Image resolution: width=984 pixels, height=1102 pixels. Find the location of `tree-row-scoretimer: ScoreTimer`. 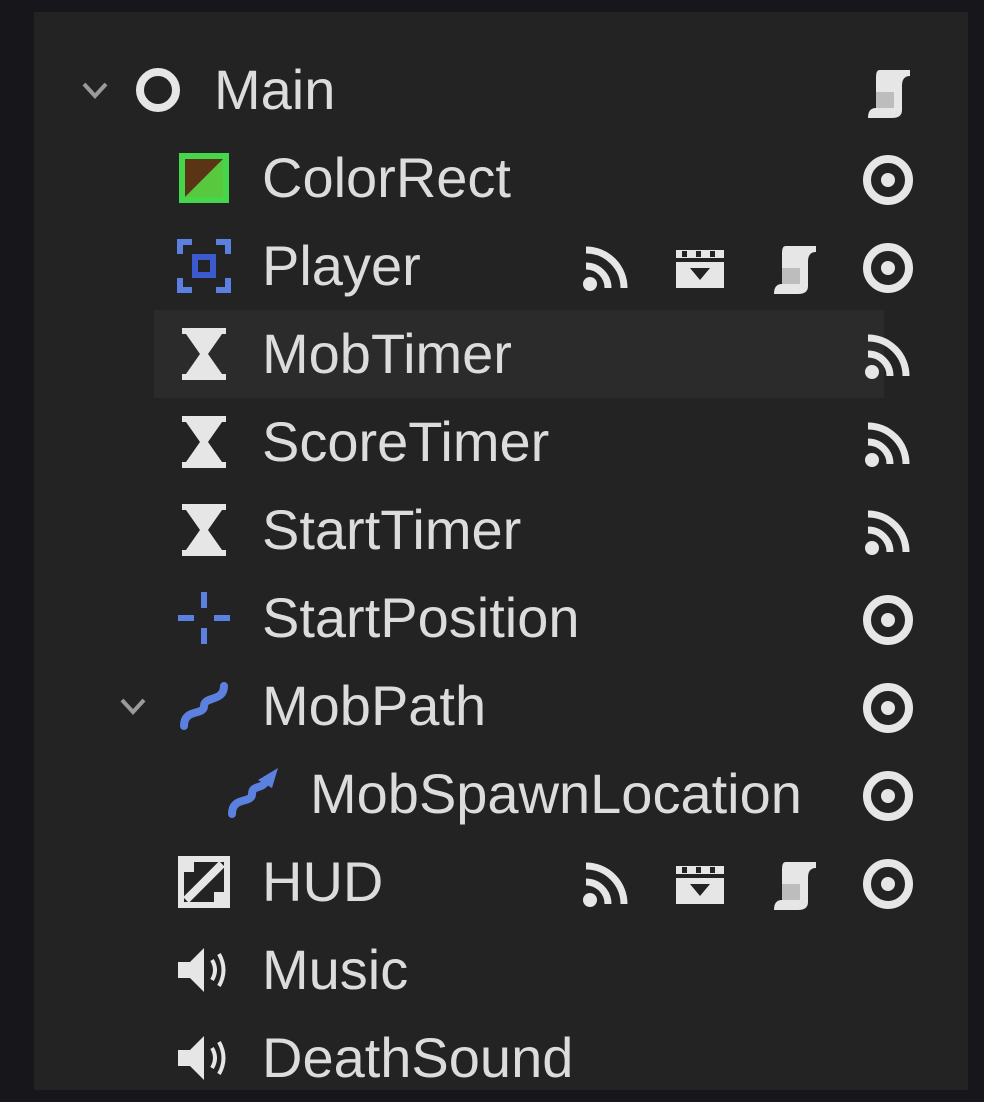

tree-row-scoretimer: ScoreTimer is located at coordinates (501, 442).